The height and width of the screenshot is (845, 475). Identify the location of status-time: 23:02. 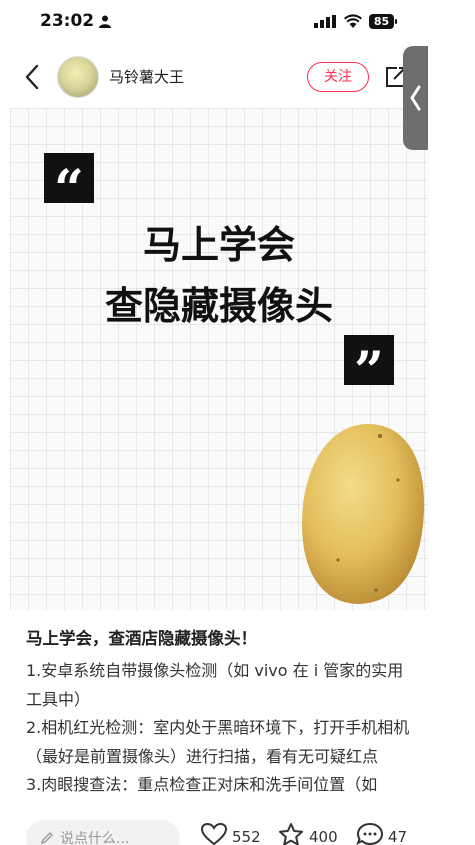
(67, 21).